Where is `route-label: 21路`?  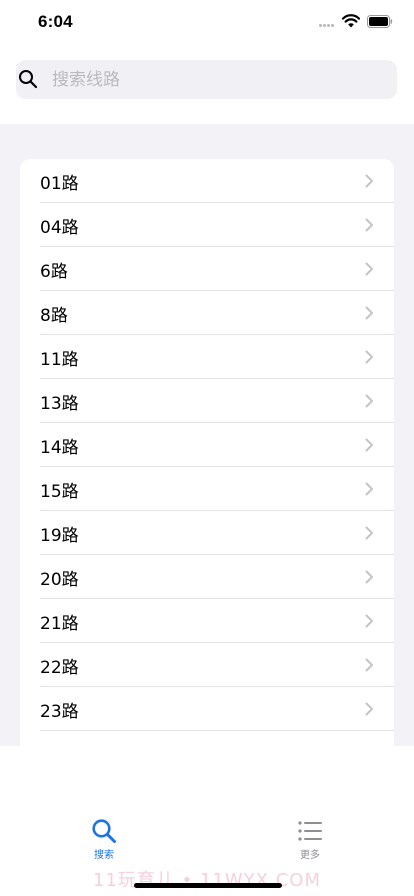
route-label: 21路 is located at coordinates (59, 623).